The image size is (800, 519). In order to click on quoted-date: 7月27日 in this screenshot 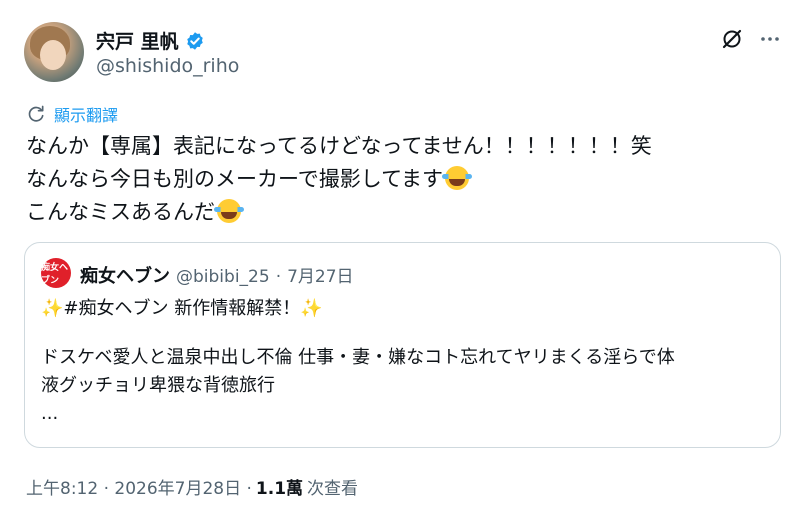, I will do `click(320, 274)`.